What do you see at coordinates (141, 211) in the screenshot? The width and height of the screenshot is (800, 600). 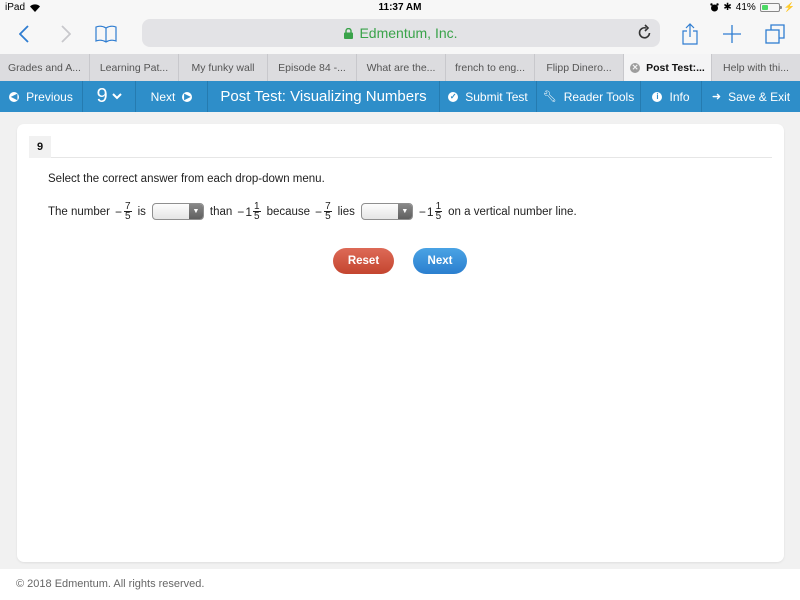 I see `sentence-text: is` at bounding box center [141, 211].